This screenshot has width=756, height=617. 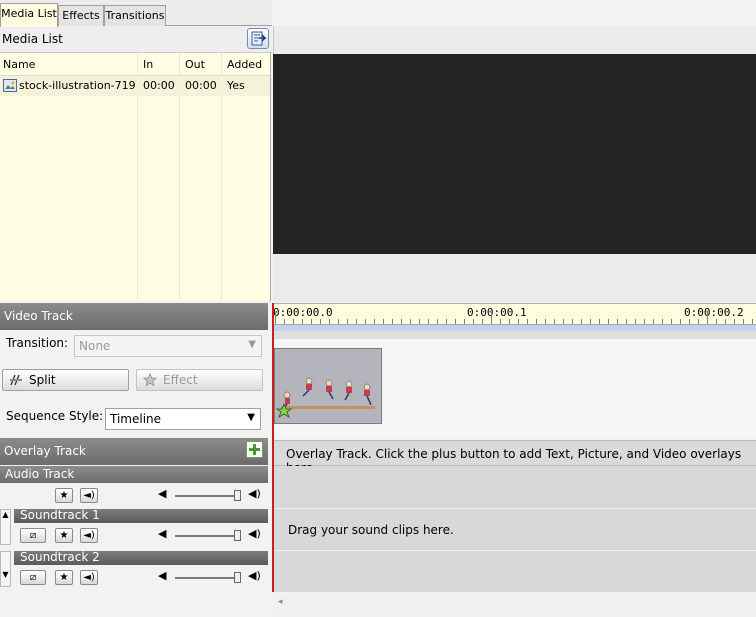 I want to click on plus-icon, so click(x=254, y=449).